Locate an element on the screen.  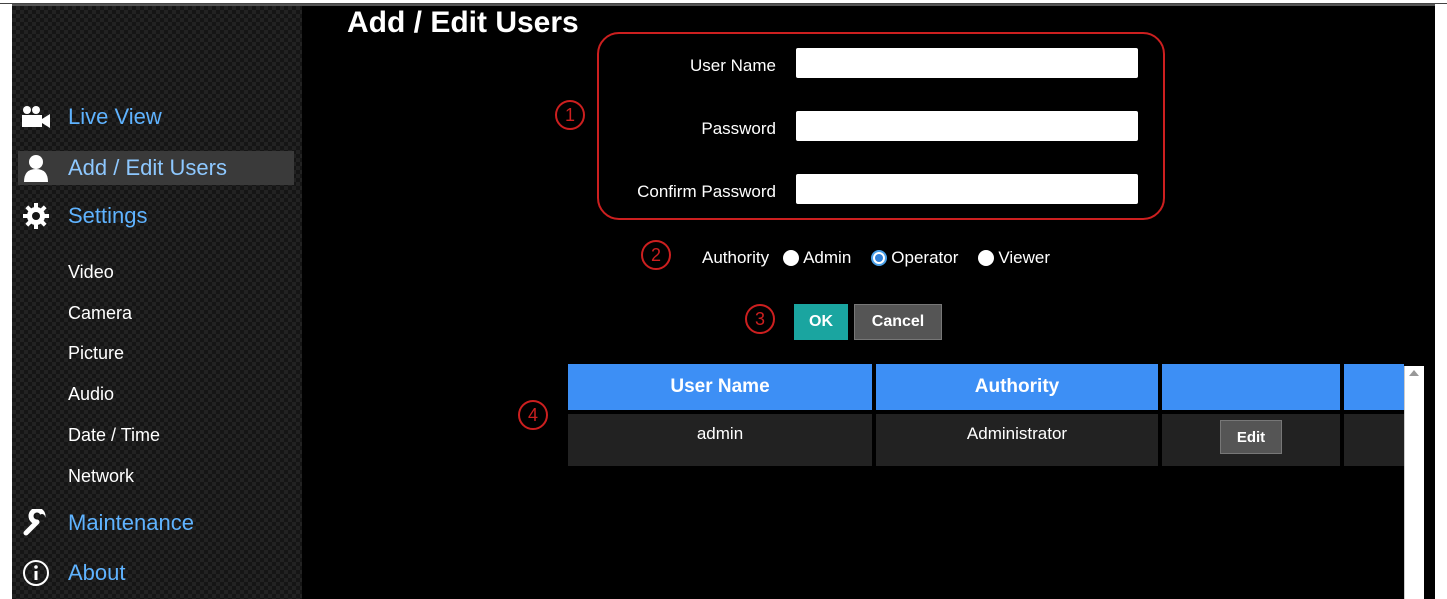
cell-authority: Administrator is located at coordinates (1017, 440).